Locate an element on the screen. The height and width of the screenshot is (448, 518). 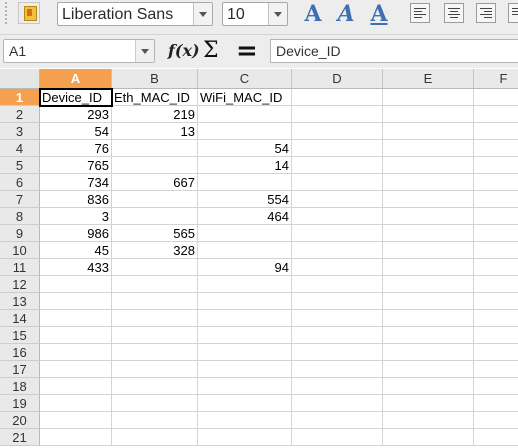
cell-e16 is located at coordinates (428, 352).